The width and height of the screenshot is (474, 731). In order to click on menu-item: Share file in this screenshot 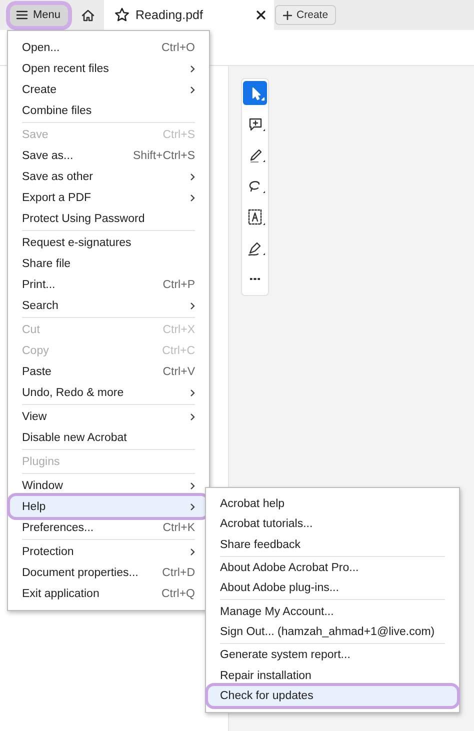, I will do `click(108, 263)`.